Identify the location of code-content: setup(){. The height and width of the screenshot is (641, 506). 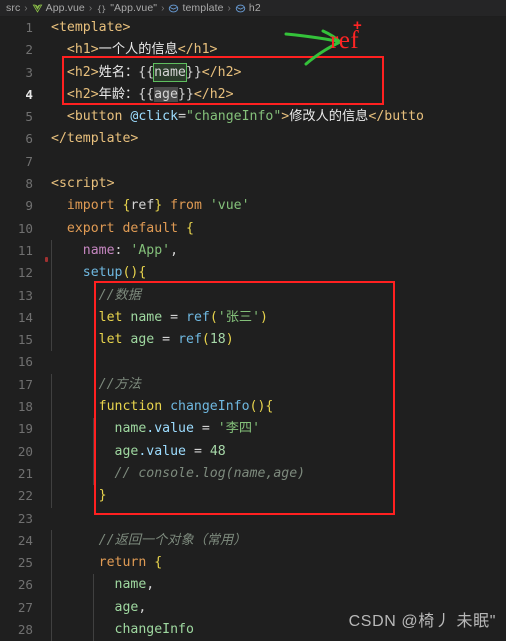
(278, 273).